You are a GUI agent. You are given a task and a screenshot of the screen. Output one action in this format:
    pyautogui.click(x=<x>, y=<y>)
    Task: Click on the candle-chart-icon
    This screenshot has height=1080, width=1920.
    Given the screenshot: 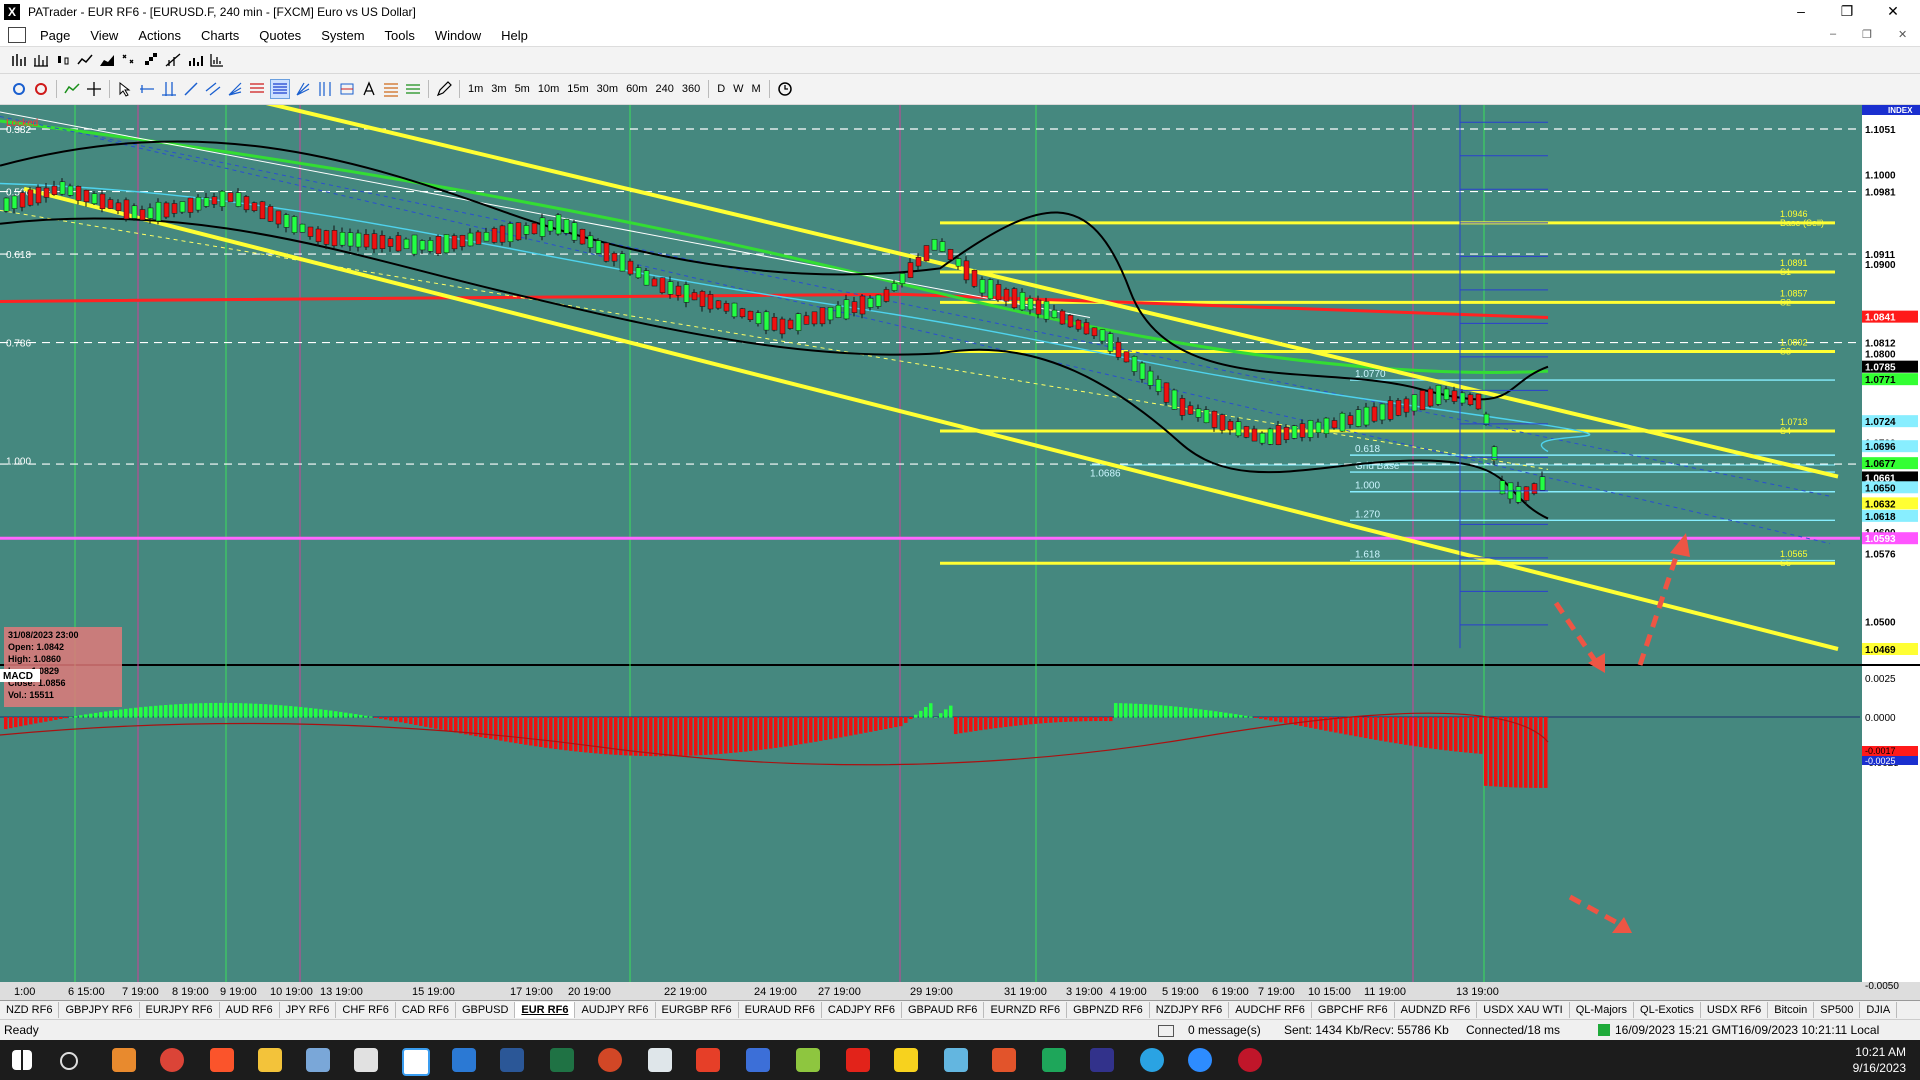 What is the action you would take?
    pyautogui.click(x=63, y=60)
    